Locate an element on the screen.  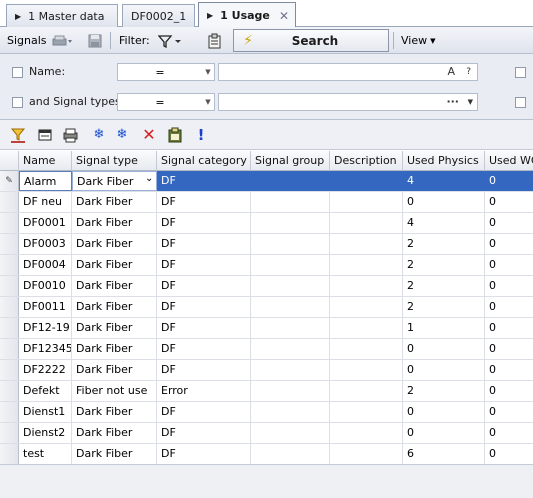
cell-name: DF12345 is located at coordinates (45, 349).